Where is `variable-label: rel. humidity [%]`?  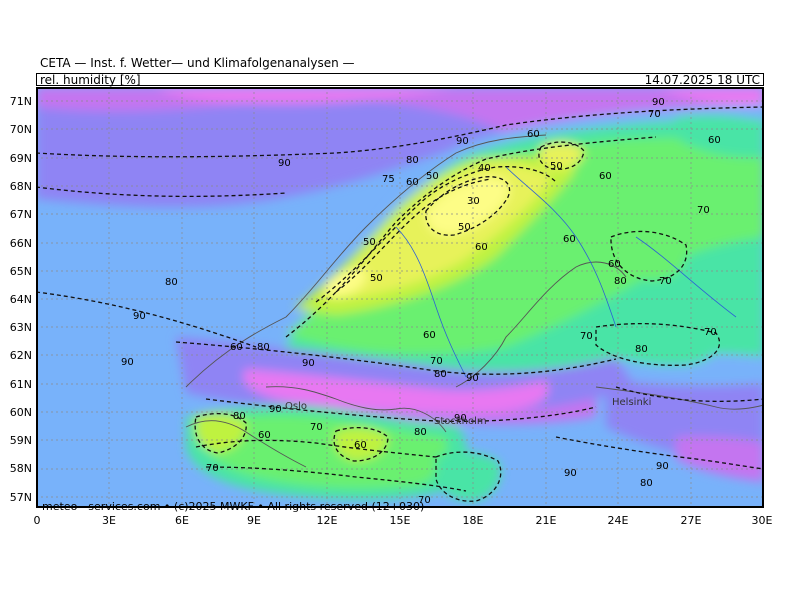 variable-label: rel. humidity [%] is located at coordinates (90, 80).